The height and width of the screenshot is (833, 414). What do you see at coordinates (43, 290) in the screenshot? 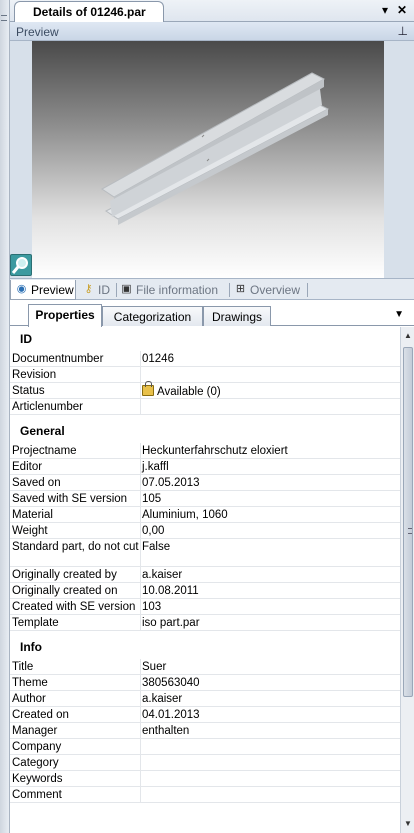
I see `tab-preview: ◉ Preview` at bounding box center [43, 290].